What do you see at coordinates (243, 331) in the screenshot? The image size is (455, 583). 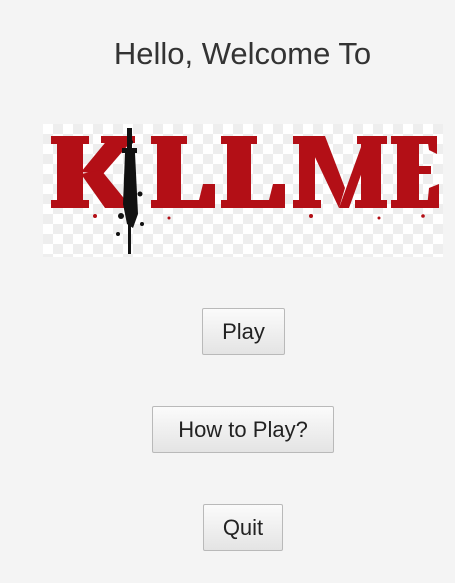 I see `play-button: Play` at bounding box center [243, 331].